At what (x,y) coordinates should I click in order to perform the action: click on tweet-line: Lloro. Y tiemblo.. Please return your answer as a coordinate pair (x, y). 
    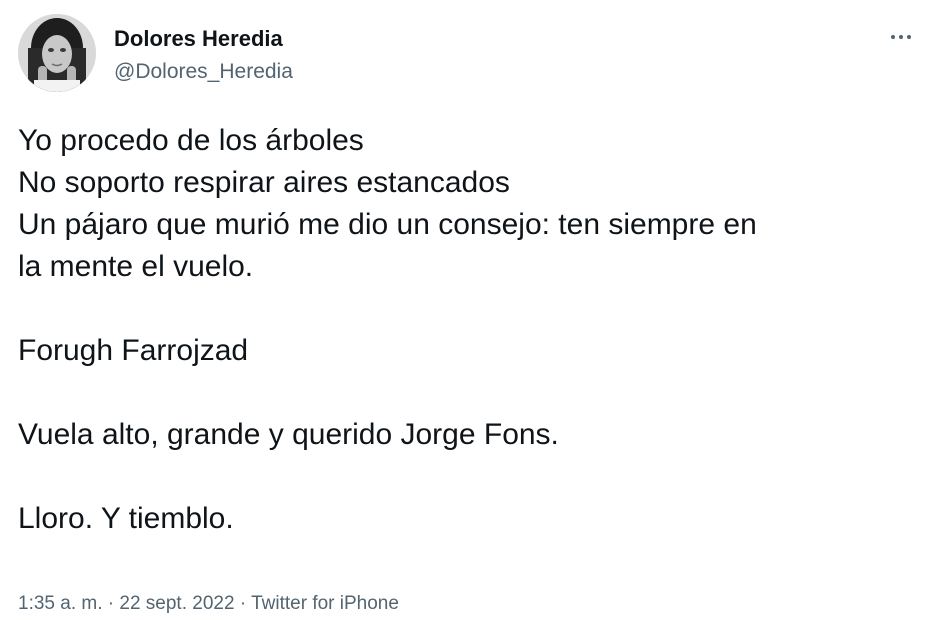
    Looking at the image, I should click on (126, 518).